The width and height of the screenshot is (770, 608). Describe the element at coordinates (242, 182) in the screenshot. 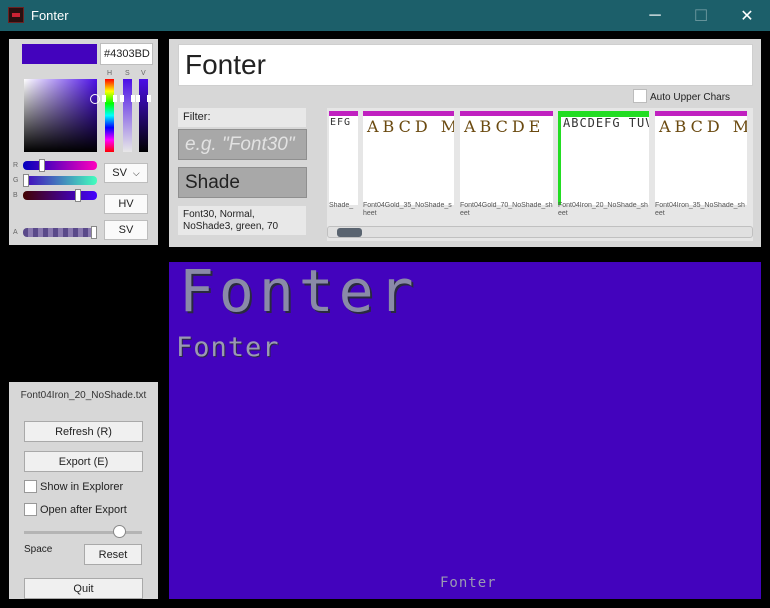

I see `shade-button: Shade` at that location.